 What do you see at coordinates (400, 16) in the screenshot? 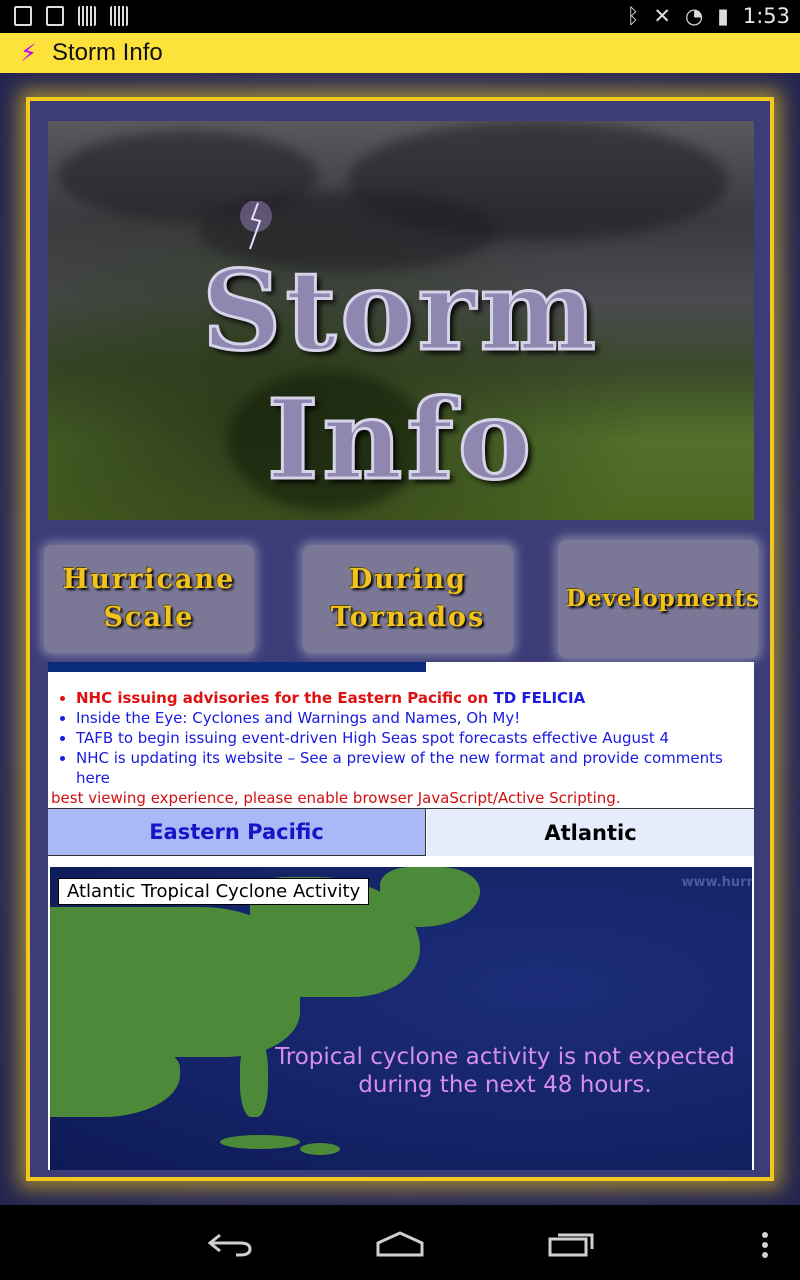
I see `status-bar: ᛒ ✕ ◔ ▮ 1:53` at bounding box center [400, 16].